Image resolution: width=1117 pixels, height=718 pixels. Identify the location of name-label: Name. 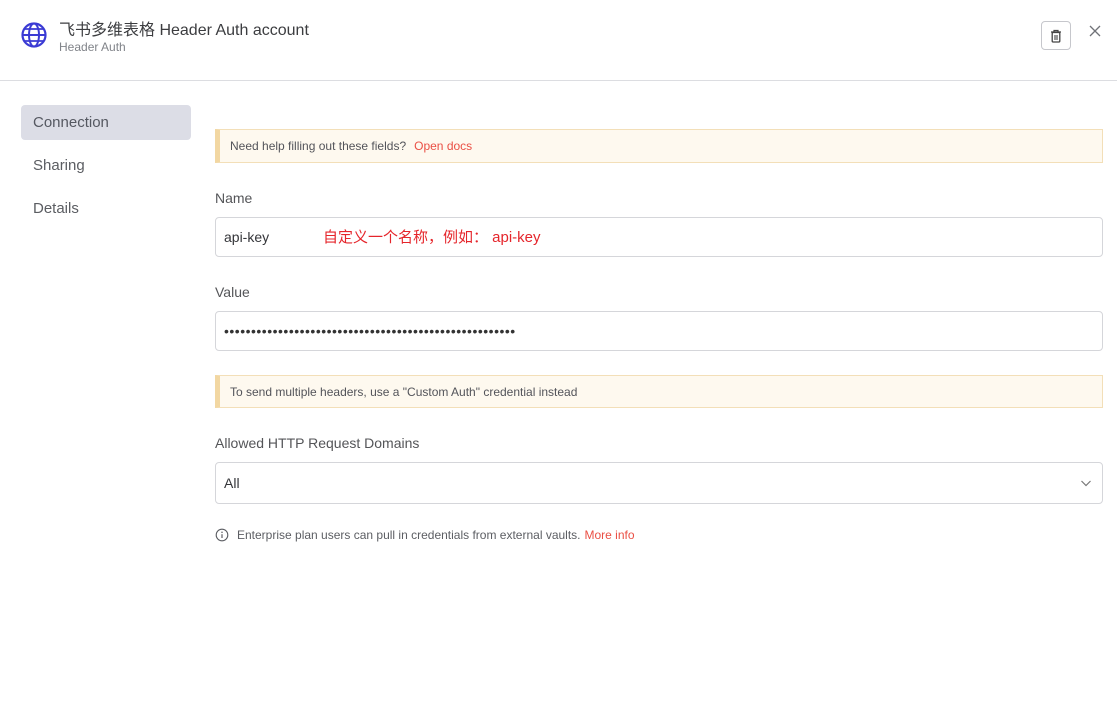
(234, 198).